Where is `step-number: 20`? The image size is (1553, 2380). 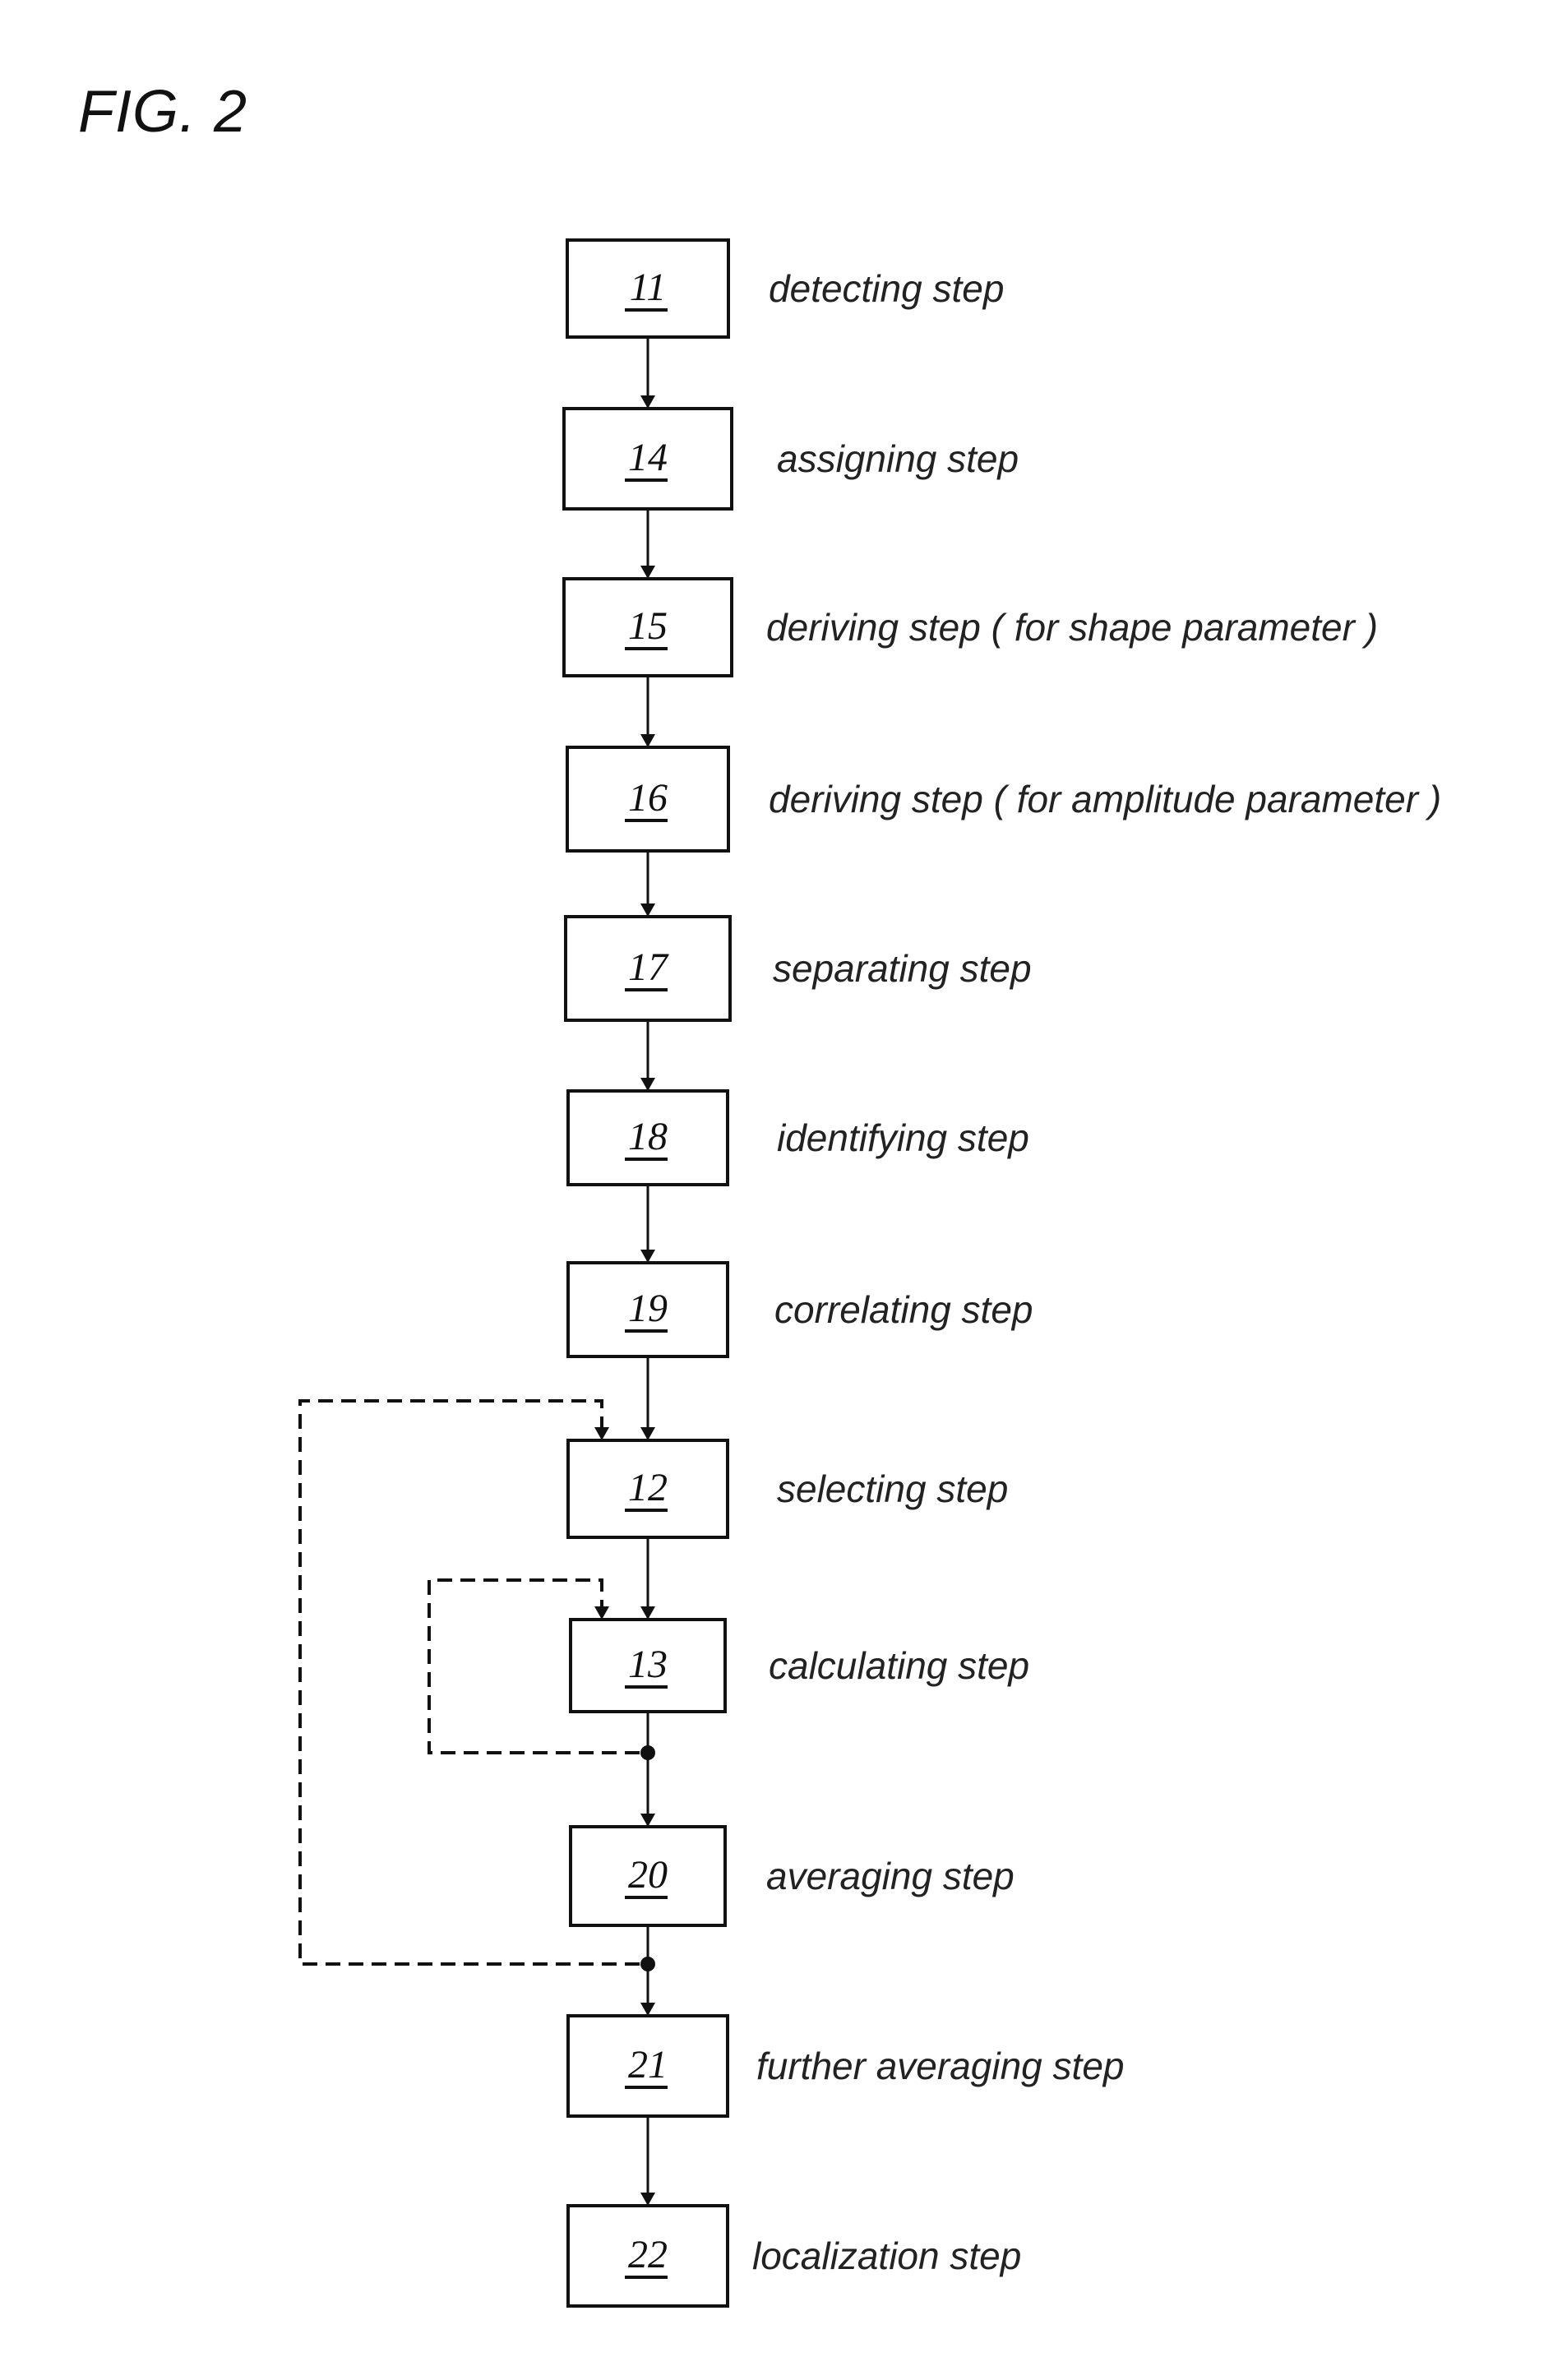 step-number: 20 is located at coordinates (648, 1875).